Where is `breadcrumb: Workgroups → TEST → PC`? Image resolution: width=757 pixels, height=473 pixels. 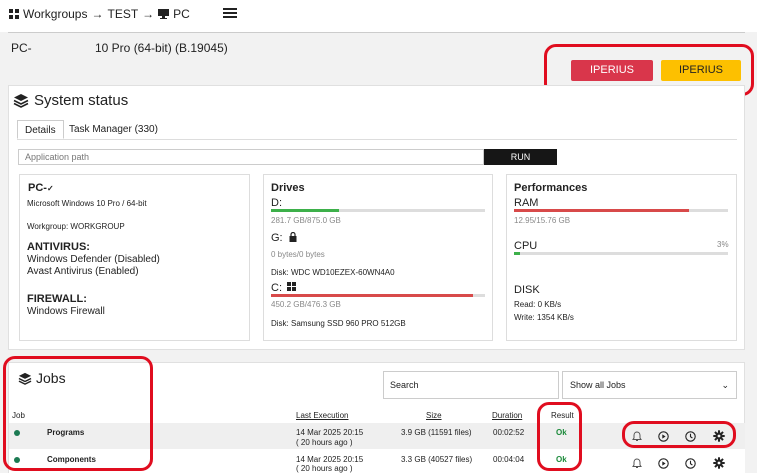 breadcrumb: Workgroups → TEST → PC is located at coordinates (99, 14).